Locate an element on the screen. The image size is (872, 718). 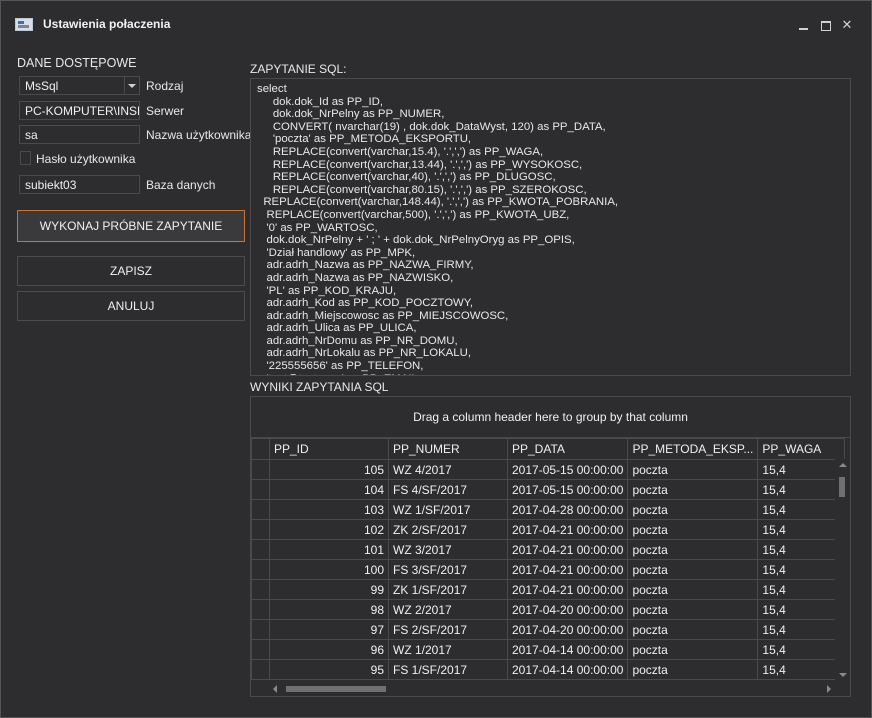
table-cell: 103 is located at coordinates (329, 509).